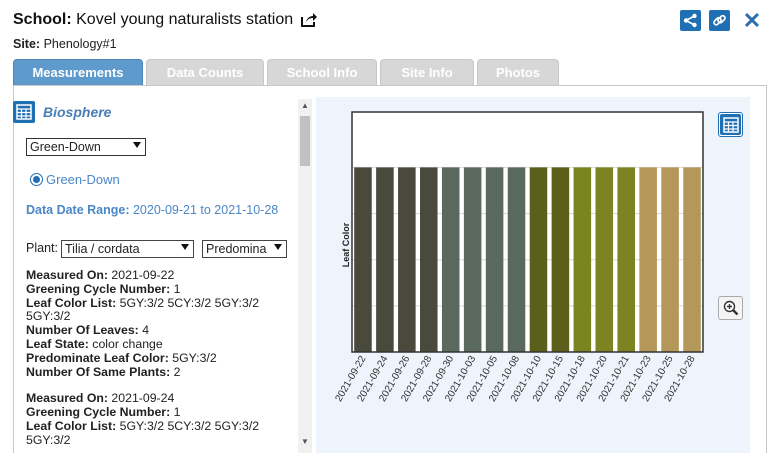  Describe the element at coordinates (346, 244) in the screenshot. I see `y-axis-label: Leaf Color` at that location.